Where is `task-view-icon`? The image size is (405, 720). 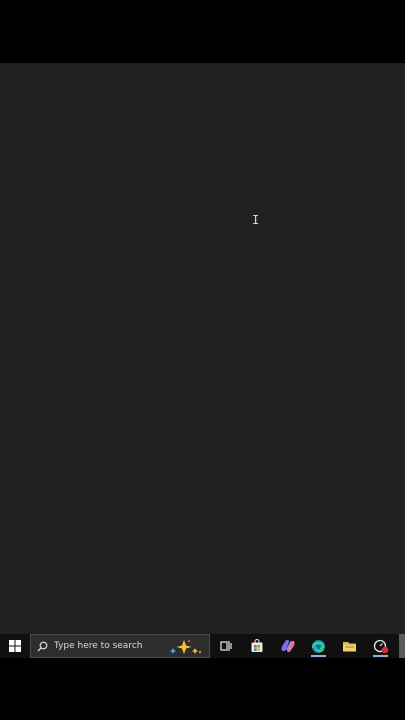 task-view-icon is located at coordinates (225, 646).